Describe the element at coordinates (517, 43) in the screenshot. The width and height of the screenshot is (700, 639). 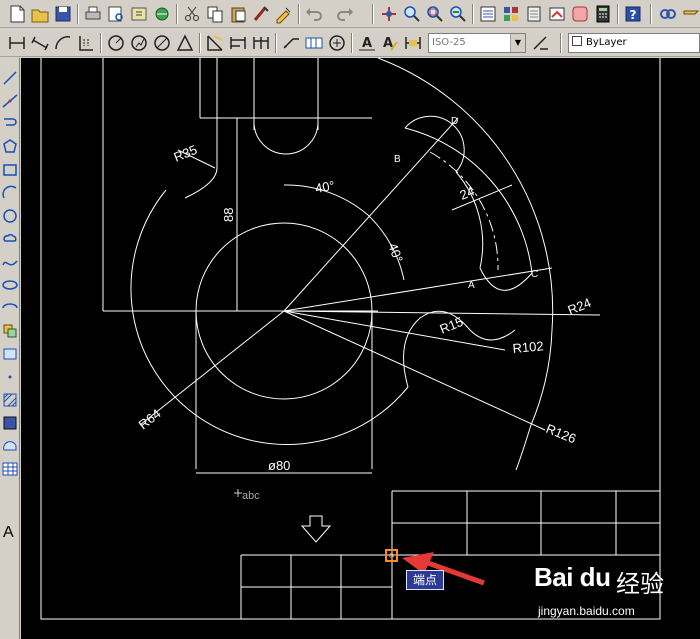
I see `chevron-down-icon: ▼` at that location.